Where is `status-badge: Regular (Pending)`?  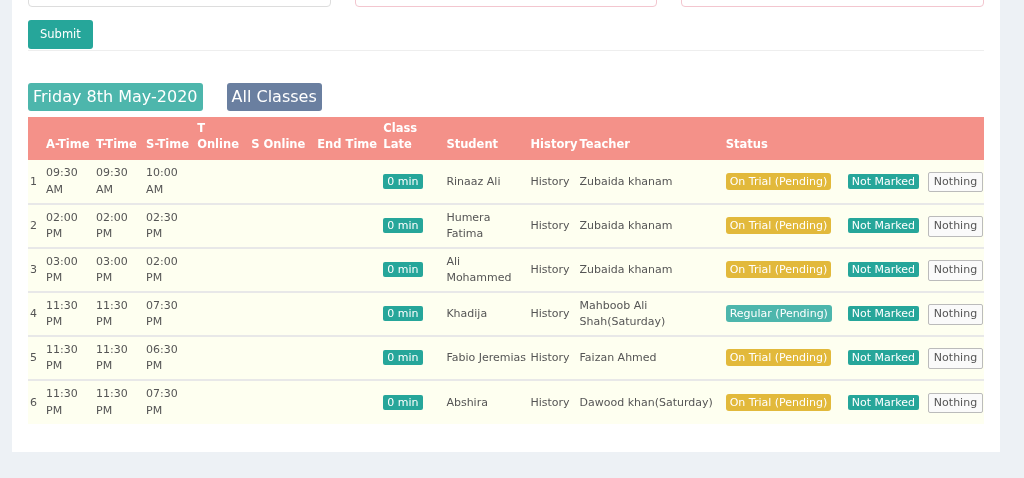
status-badge: Regular (Pending) is located at coordinates (778, 314).